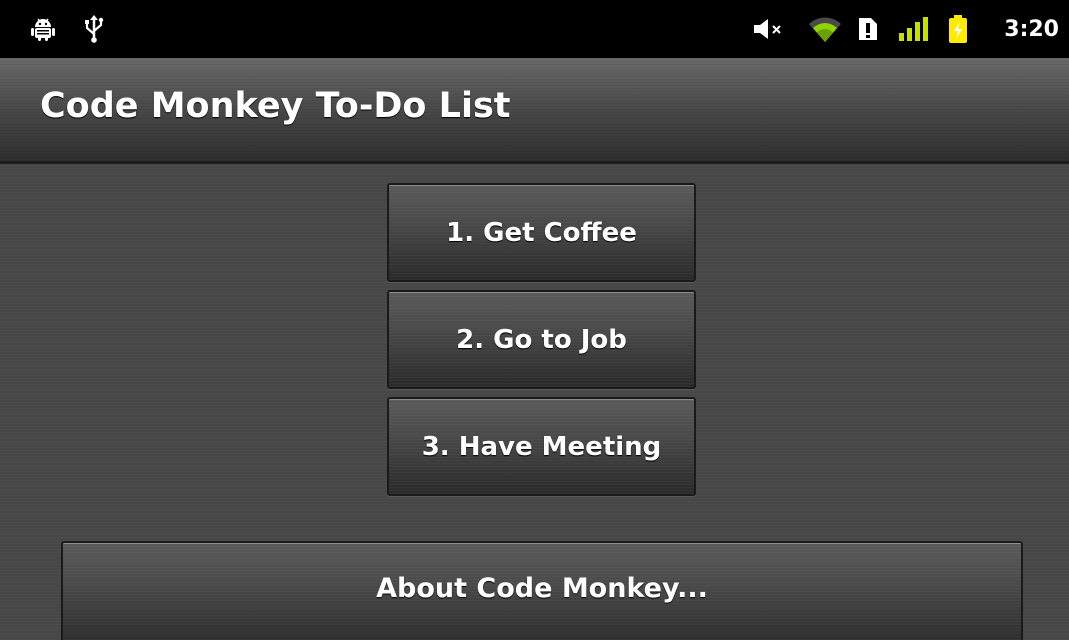 This screenshot has height=640, width=1069. I want to click on have-meeting-label: 3. Have Meeting, so click(541, 446).